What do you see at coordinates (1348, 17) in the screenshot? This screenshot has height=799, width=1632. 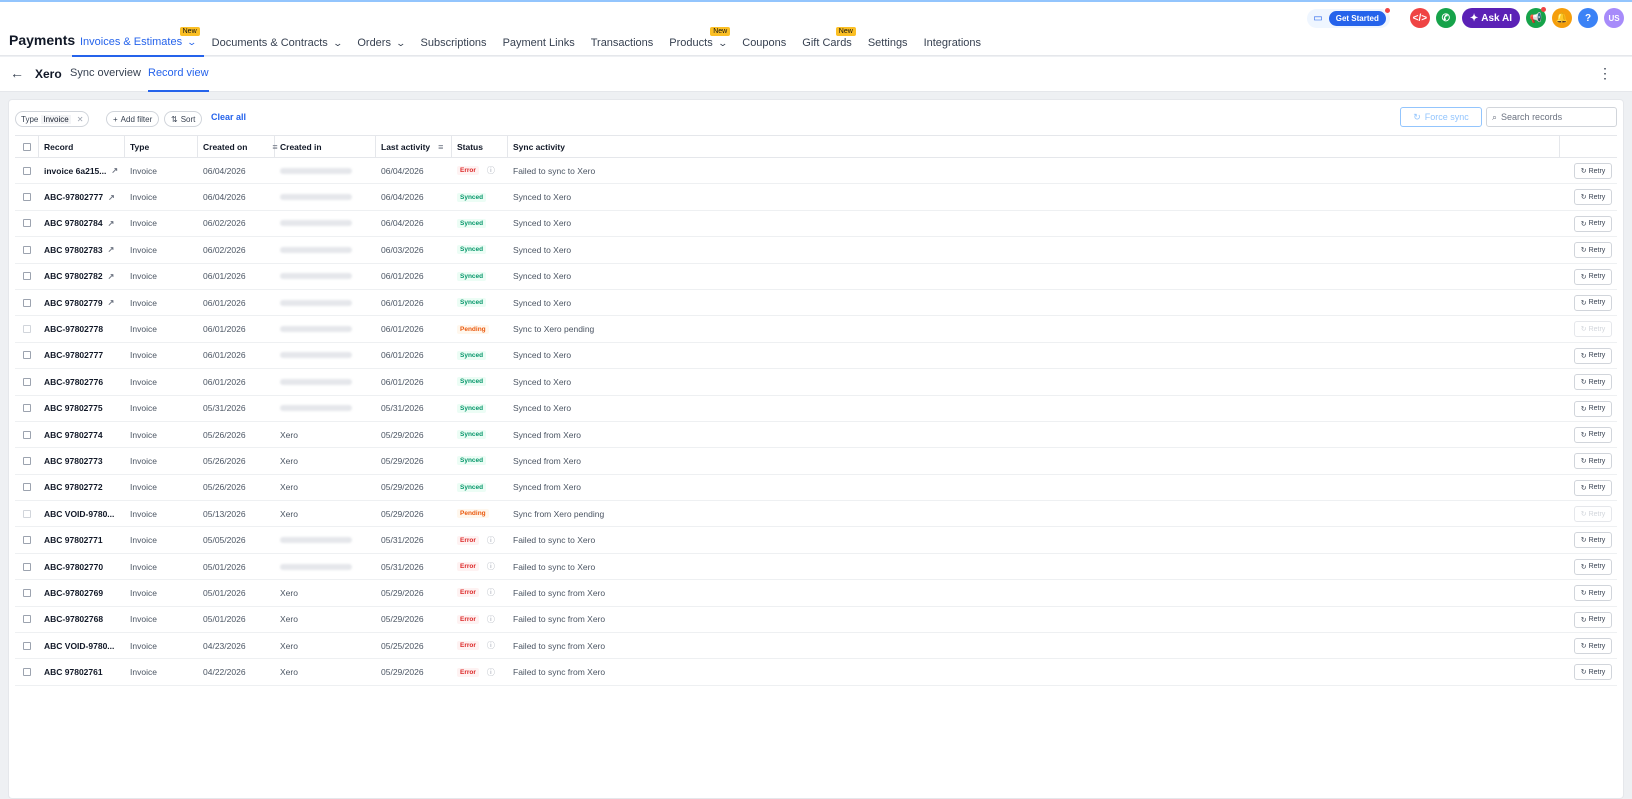 I see `get-started-button: ▭ Get Started` at bounding box center [1348, 17].